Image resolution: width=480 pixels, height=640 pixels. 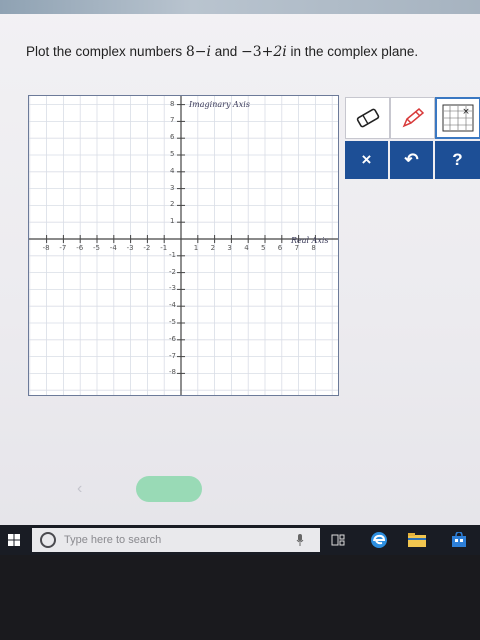 What do you see at coordinates (172, 355) in the screenshot?
I see `y-tick-label: -7` at bounding box center [172, 355].